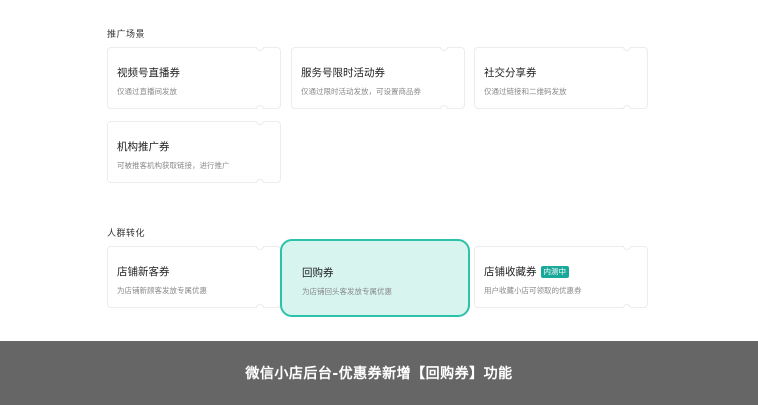  What do you see at coordinates (148, 73) in the screenshot?
I see `coupon-card-name: 视频号直播券` at bounding box center [148, 73].